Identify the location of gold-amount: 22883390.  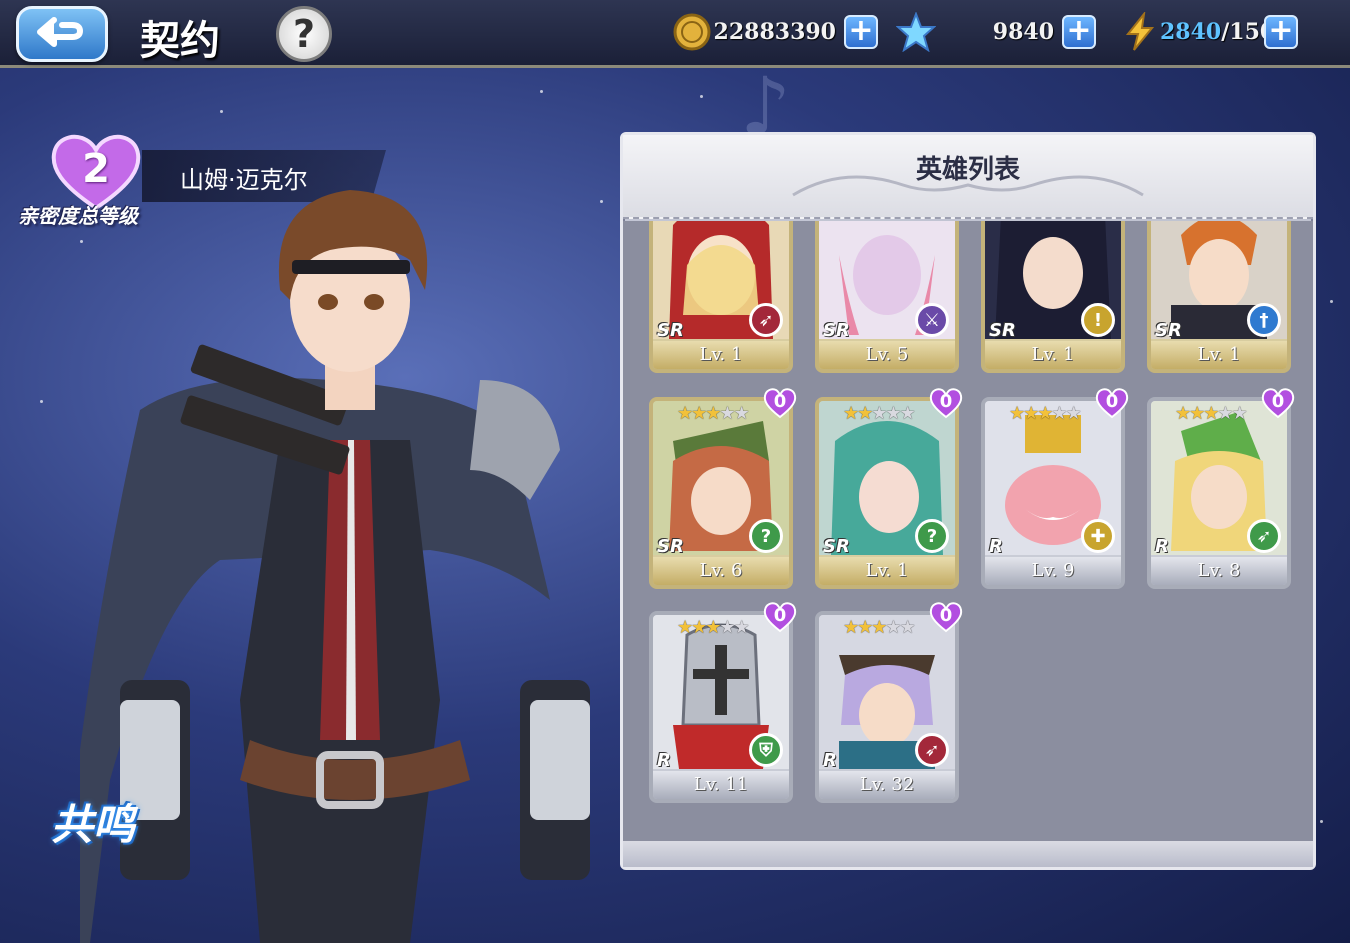
(774, 32).